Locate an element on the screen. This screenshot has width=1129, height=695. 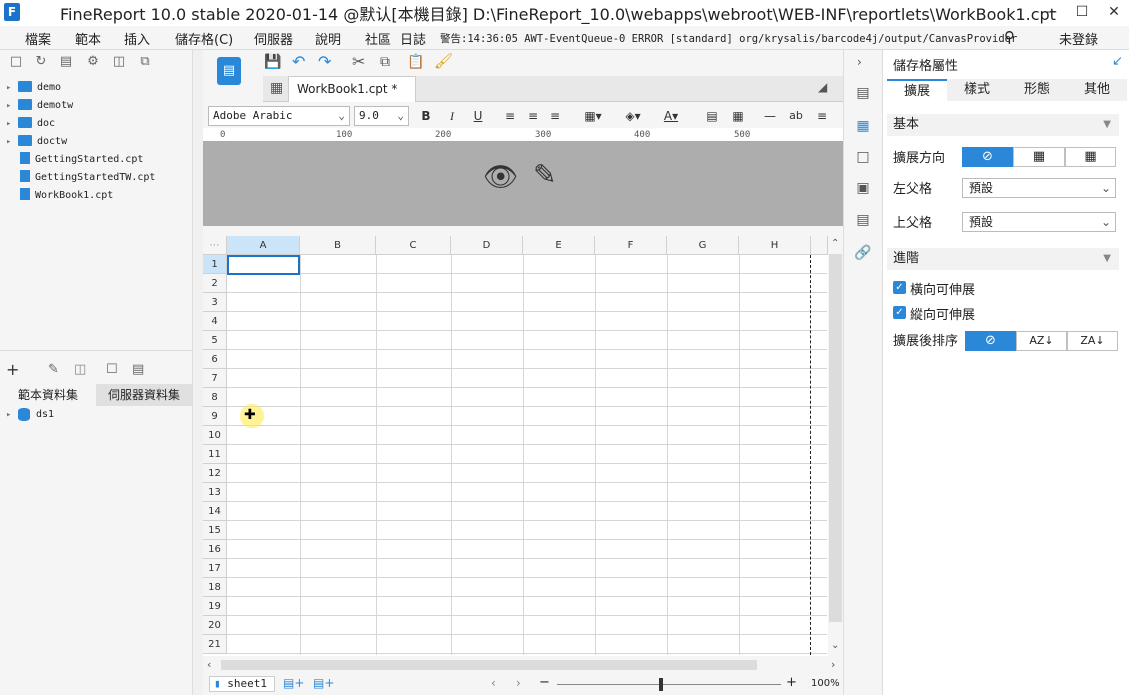
underline-button: U is located at coordinates (478, 116).